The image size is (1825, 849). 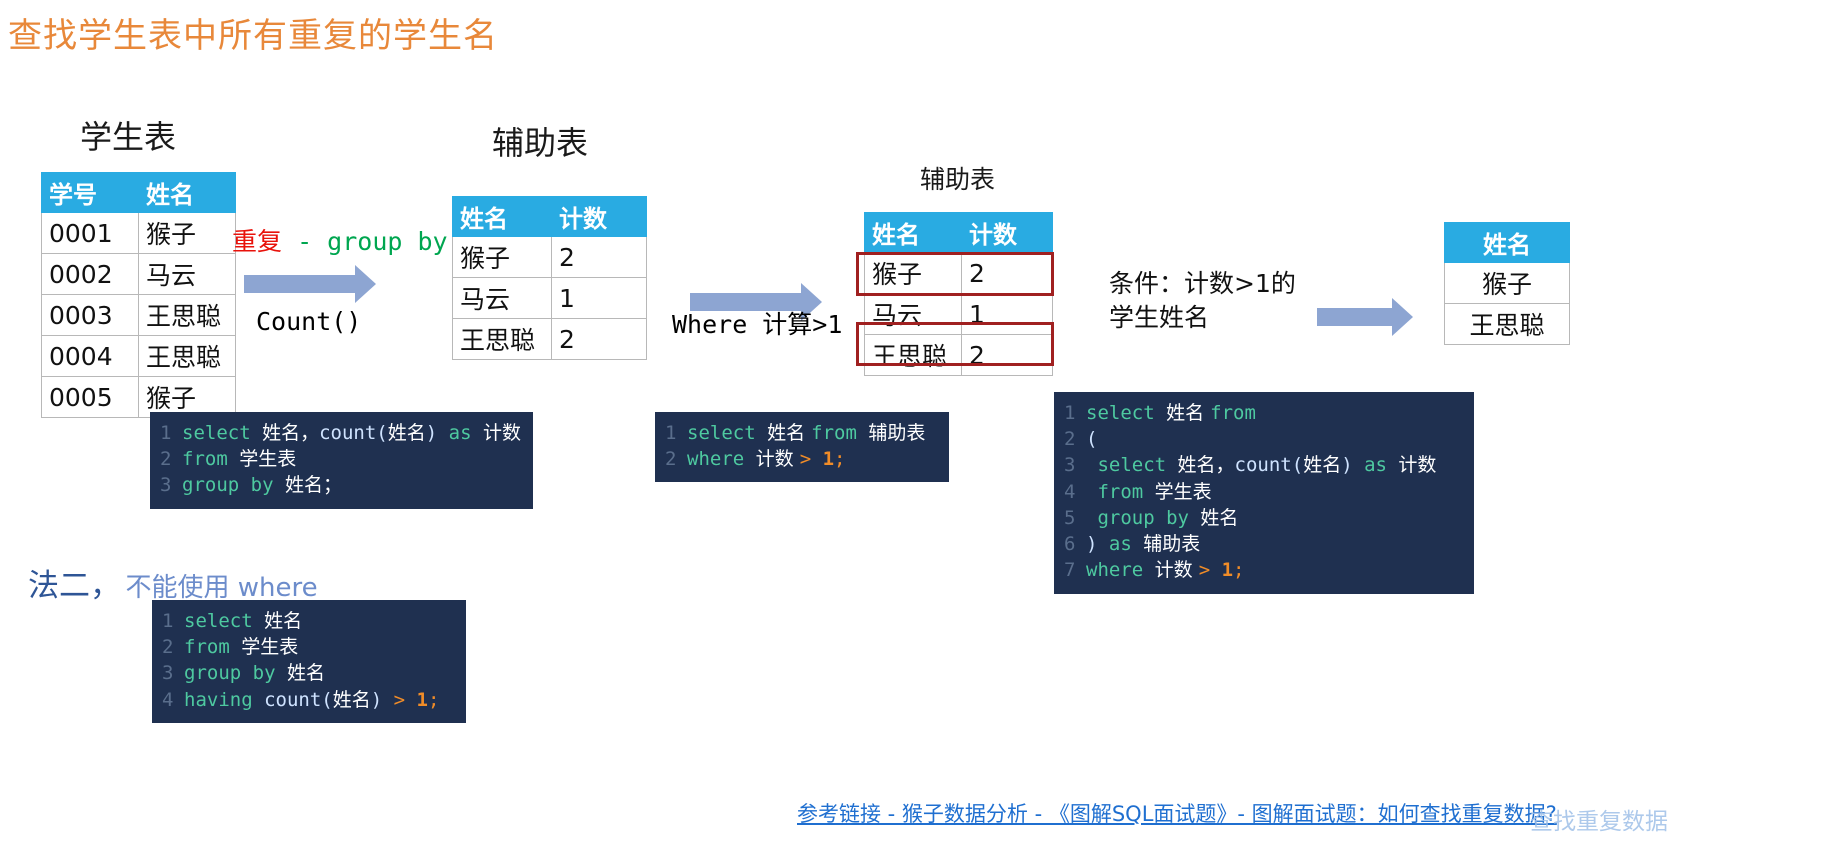 I want to click on table-row: 王思聪, so click(x=1507, y=324).